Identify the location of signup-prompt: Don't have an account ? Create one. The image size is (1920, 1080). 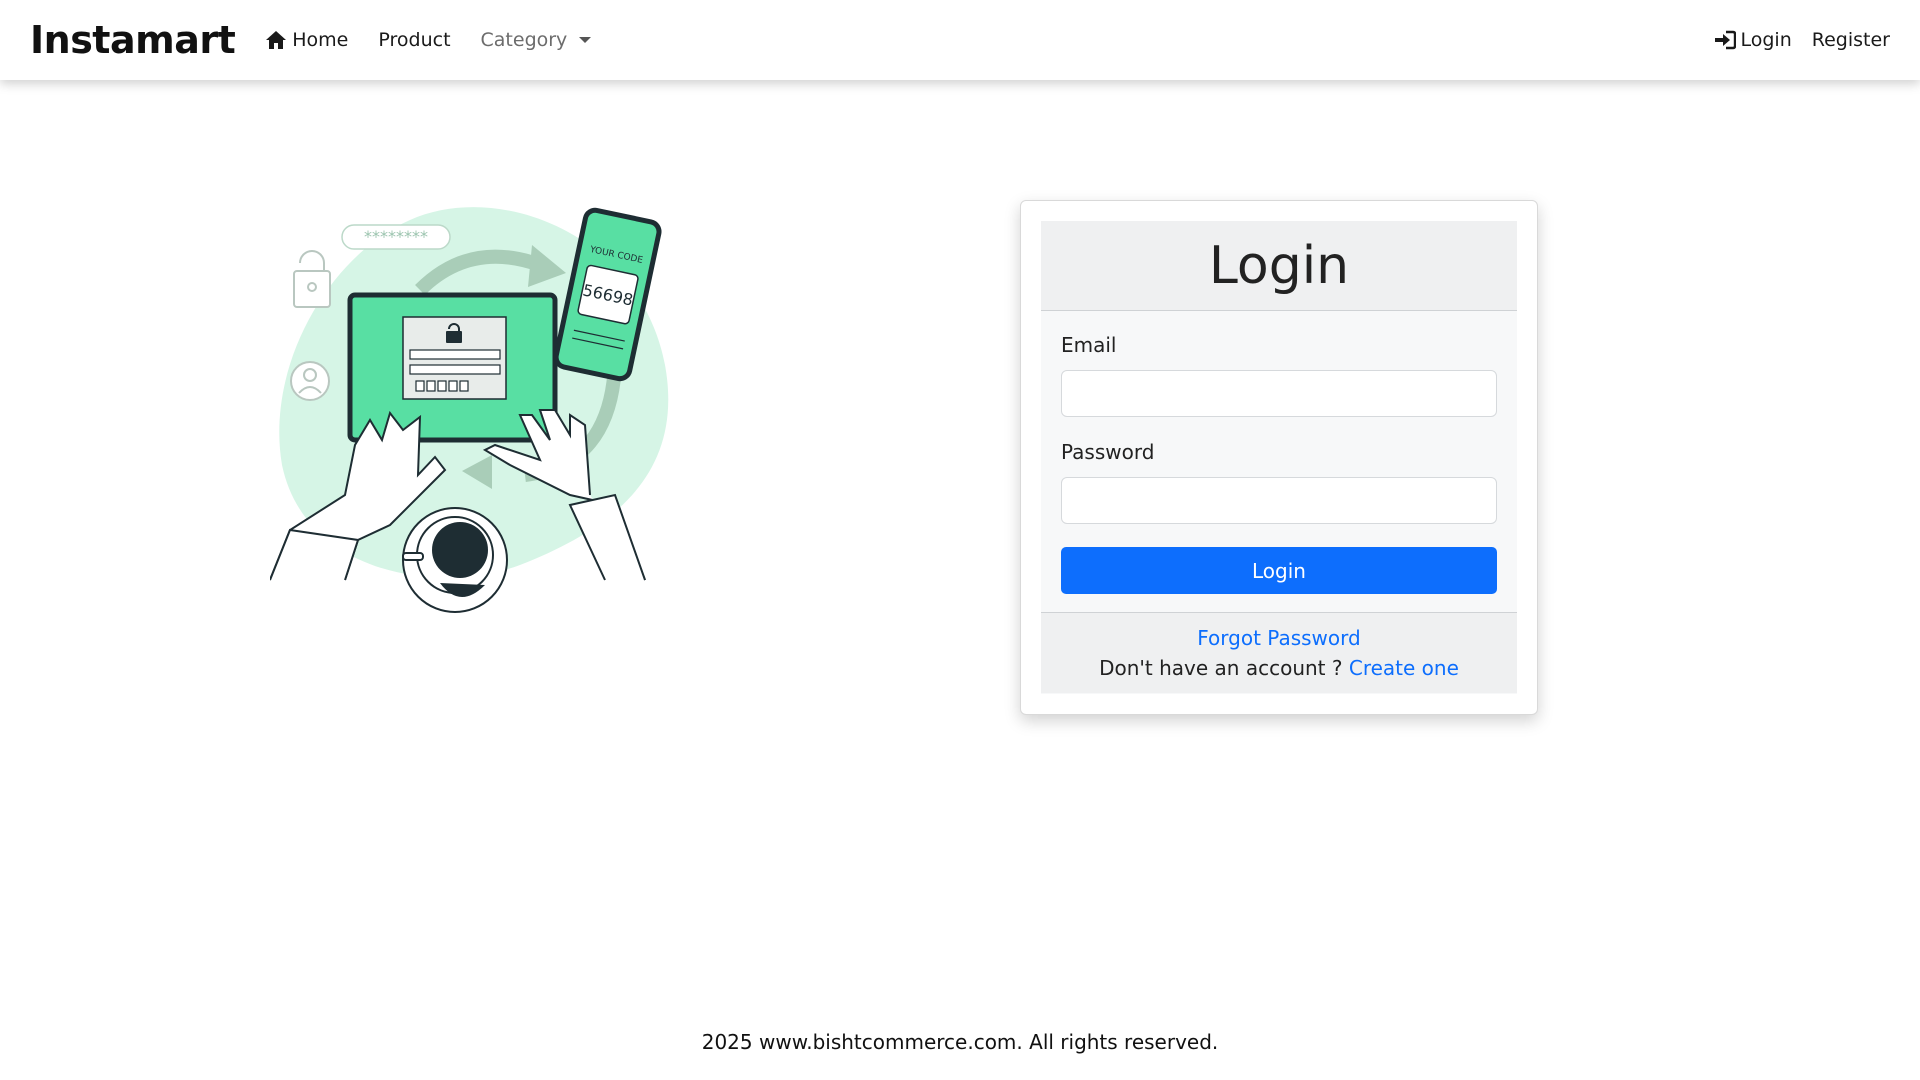
(1279, 668).